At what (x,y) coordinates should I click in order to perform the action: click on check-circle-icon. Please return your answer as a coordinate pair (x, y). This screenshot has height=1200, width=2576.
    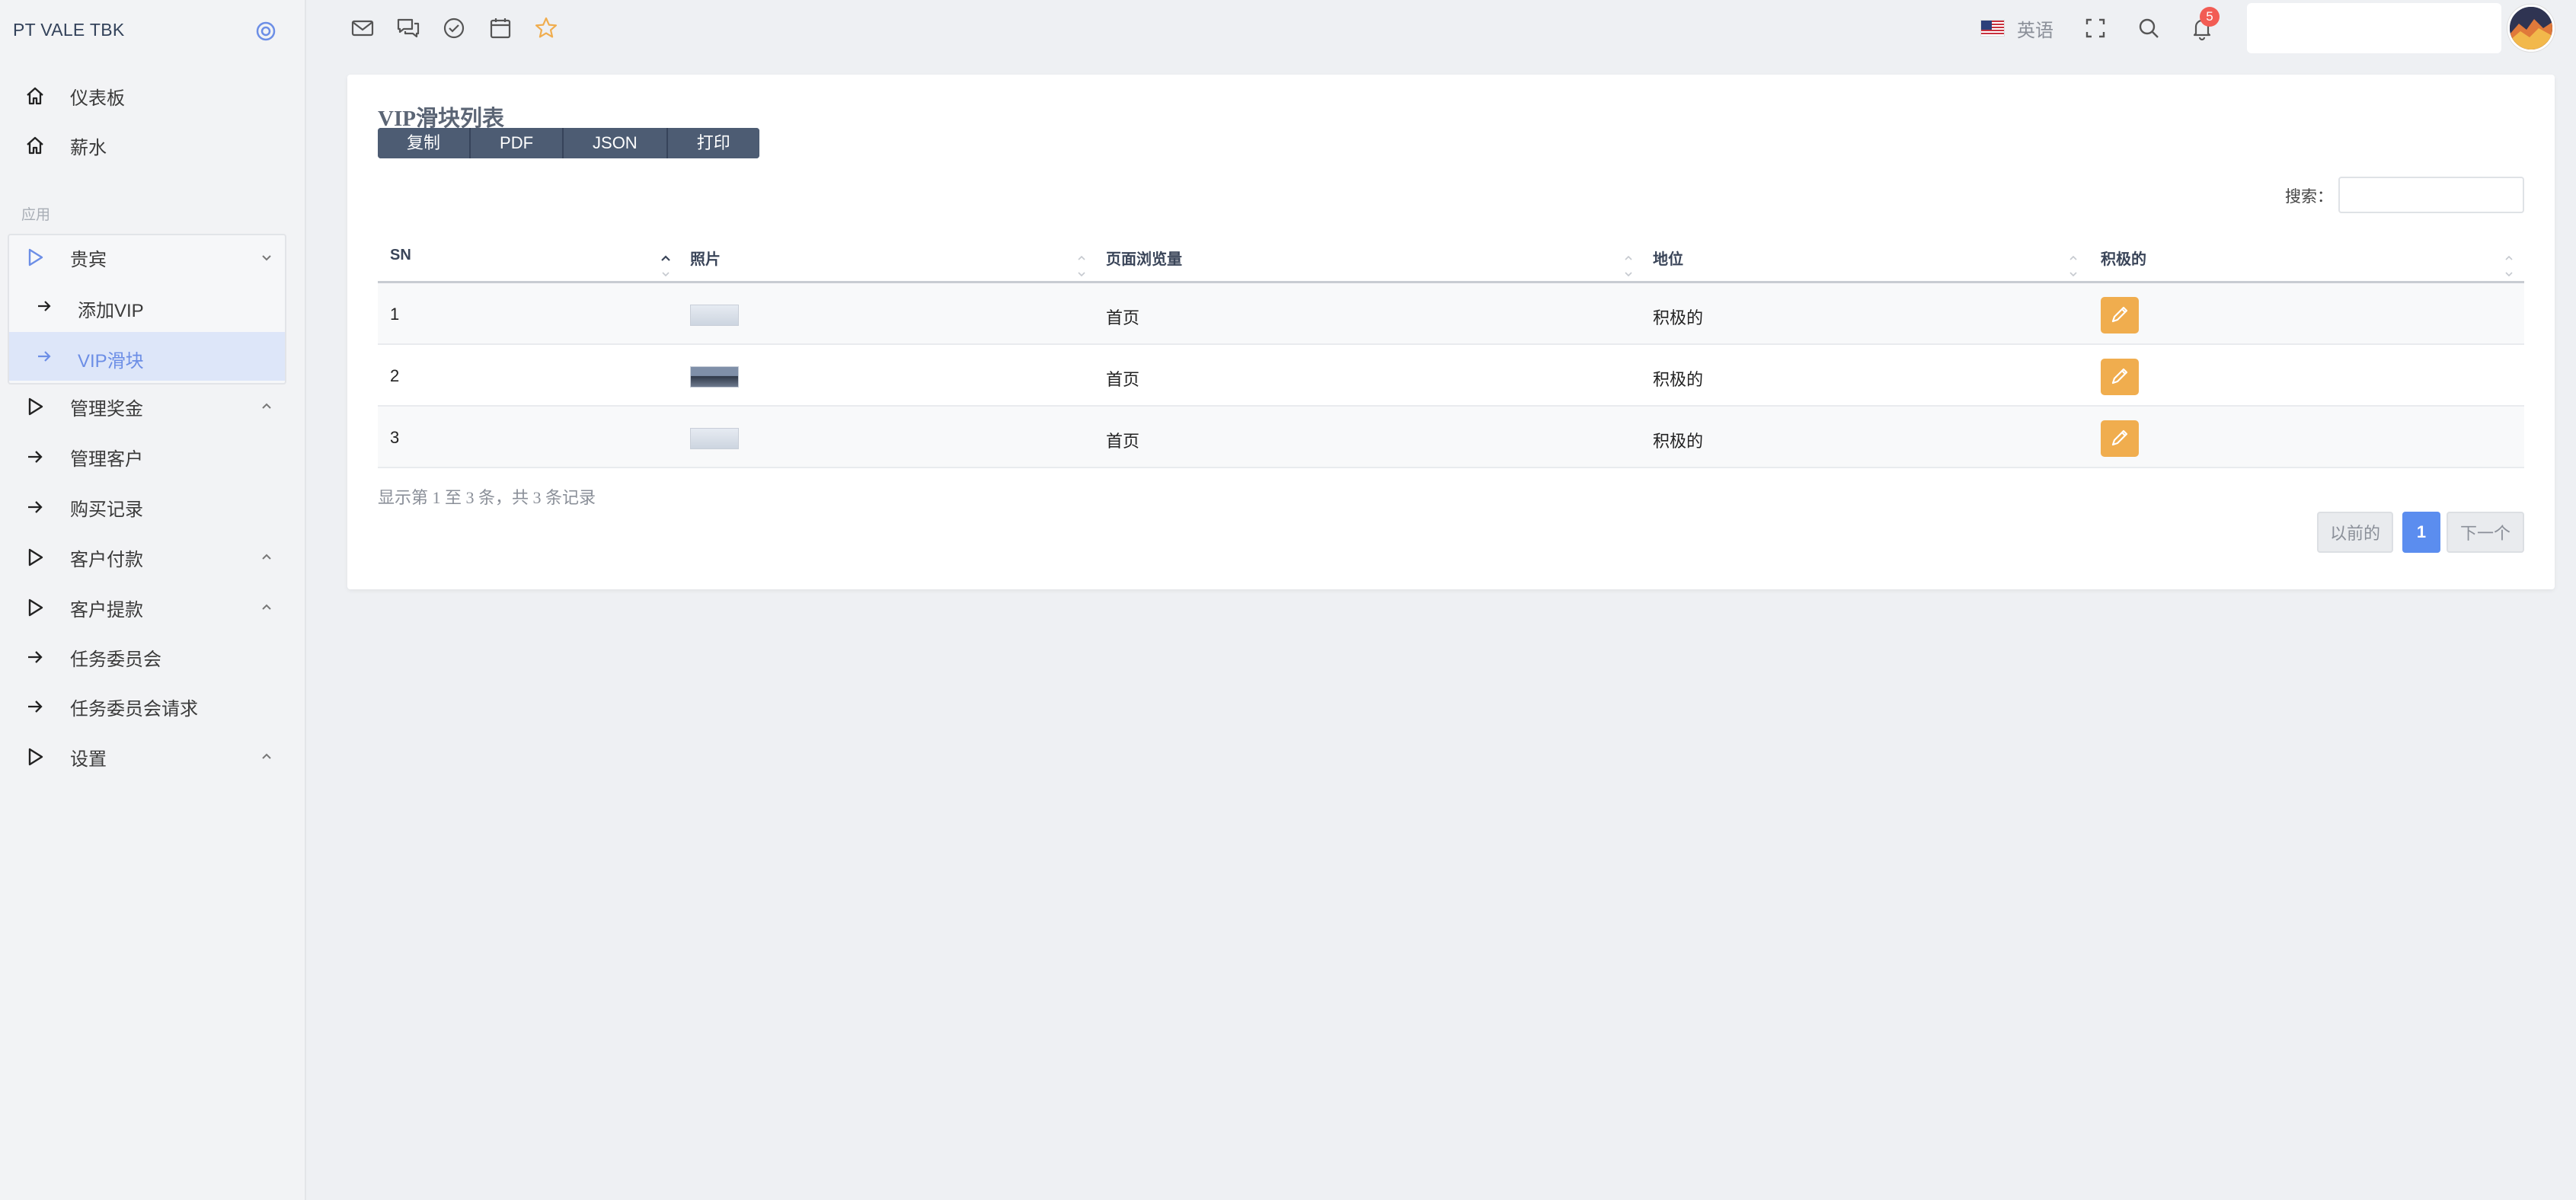
    Looking at the image, I should click on (454, 28).